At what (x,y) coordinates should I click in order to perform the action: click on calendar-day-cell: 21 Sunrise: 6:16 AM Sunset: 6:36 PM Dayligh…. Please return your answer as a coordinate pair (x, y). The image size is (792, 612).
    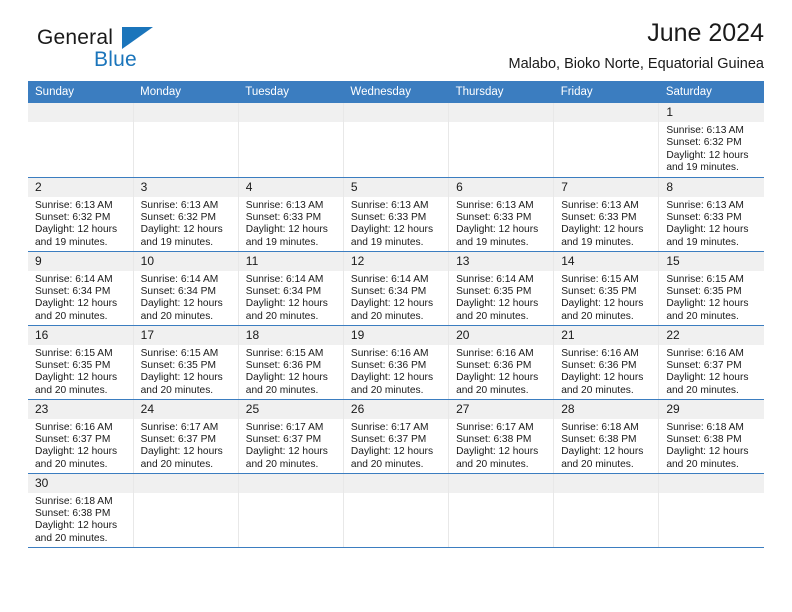
    Looking at the image, I should click on (606, 362).